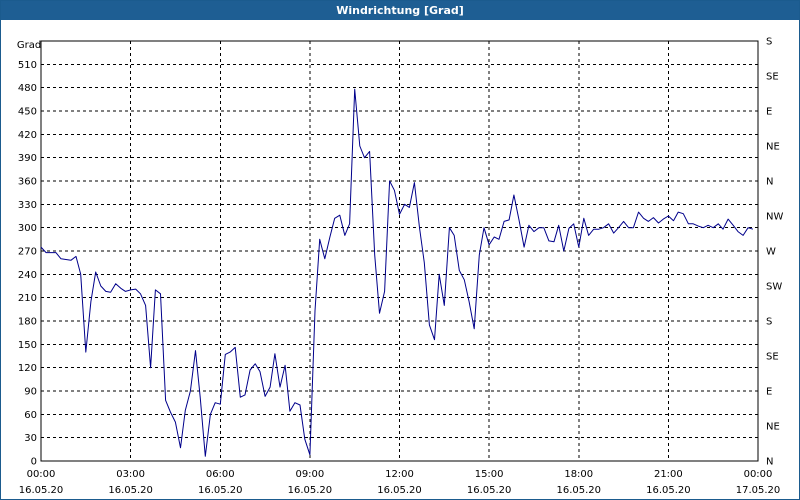  What do you see at coordinates (489, 474) in the screenshot?
I see `x-tick-label: 15:00` at bounding box center [489, 474].